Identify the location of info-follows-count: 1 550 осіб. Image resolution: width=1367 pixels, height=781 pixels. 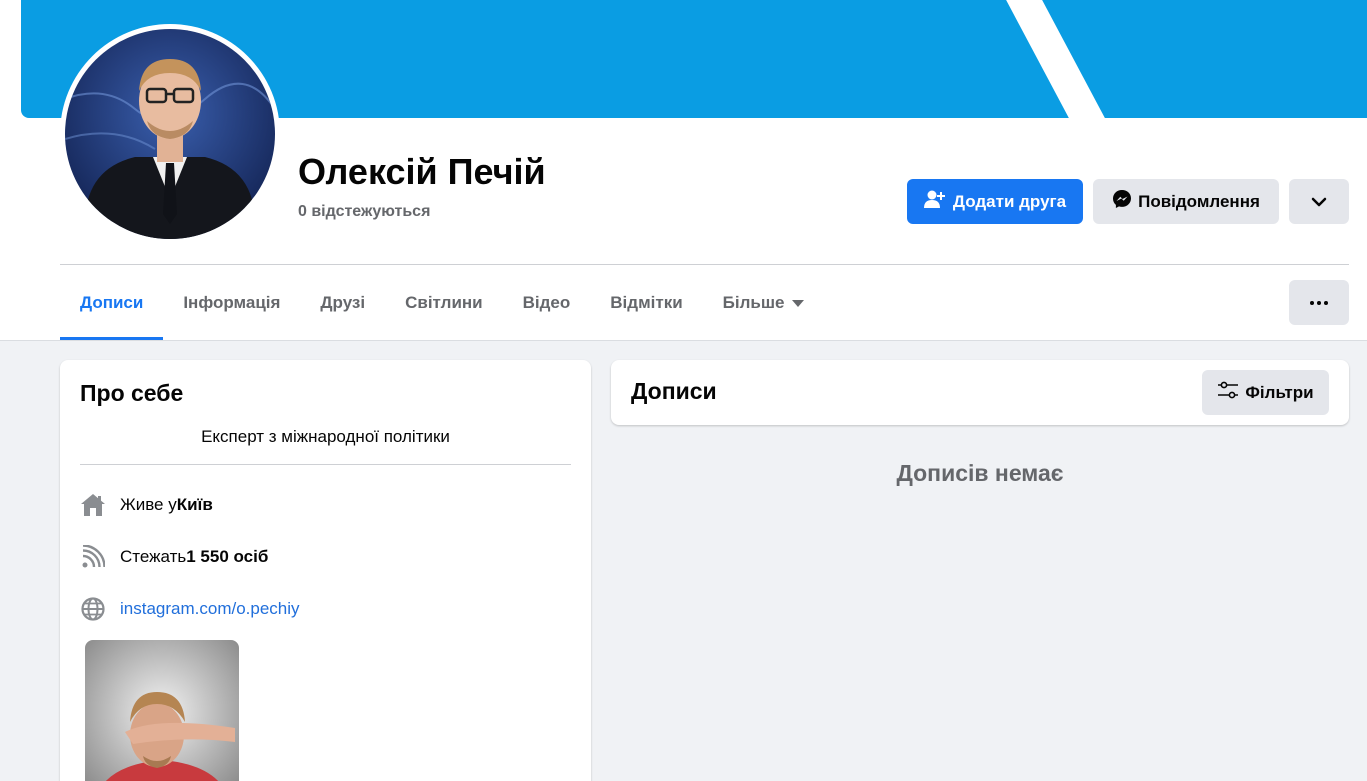
(227, 556).